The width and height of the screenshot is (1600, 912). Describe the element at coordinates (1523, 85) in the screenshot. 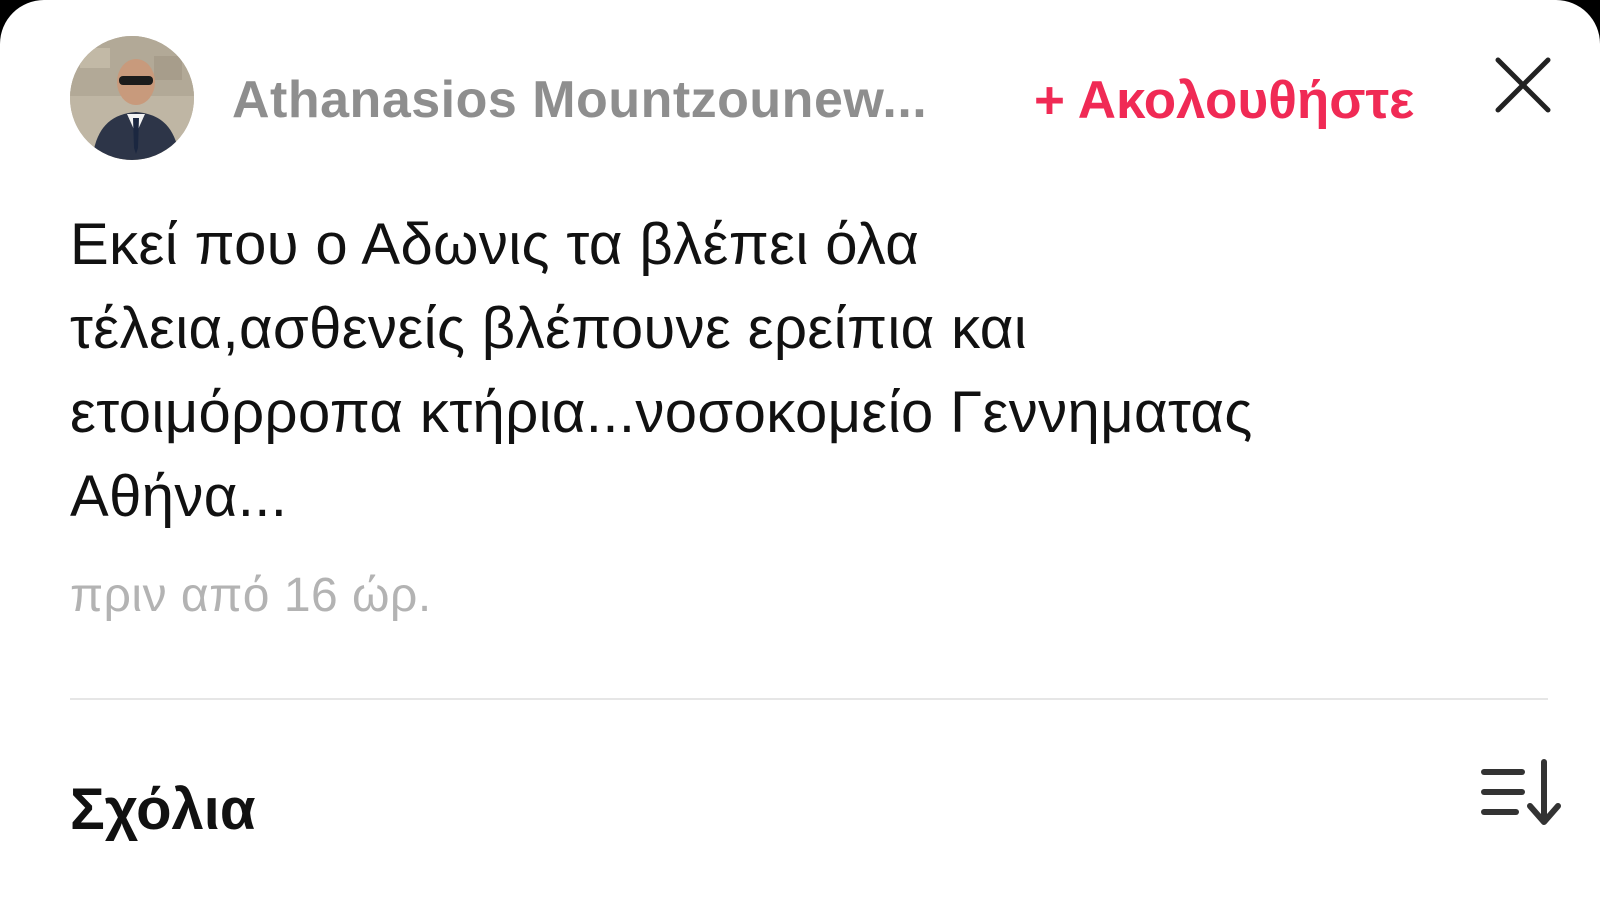

I see `close-icon` at that location.